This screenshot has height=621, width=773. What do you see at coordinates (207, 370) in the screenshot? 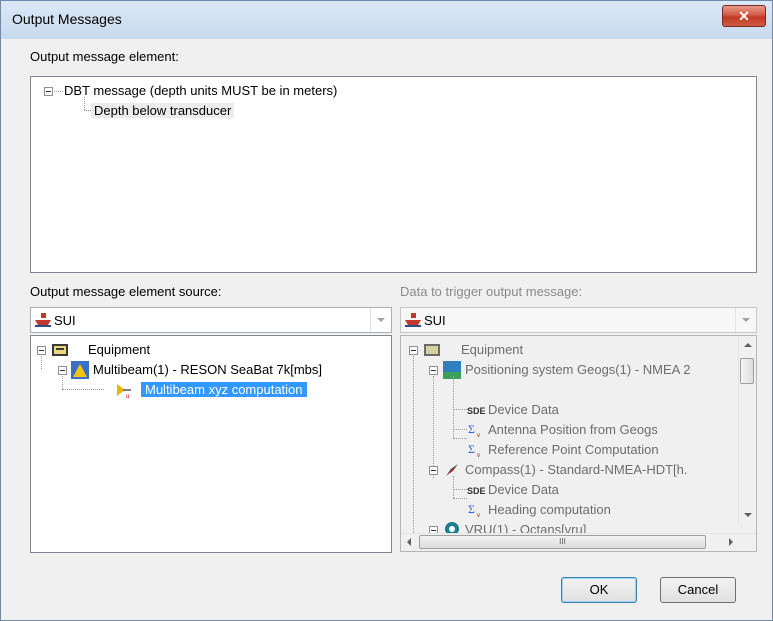
I see `multibeam-node: Multibeam(1) - RESON SeaBat 7k[mbs]` at bounding box center [207, 370].